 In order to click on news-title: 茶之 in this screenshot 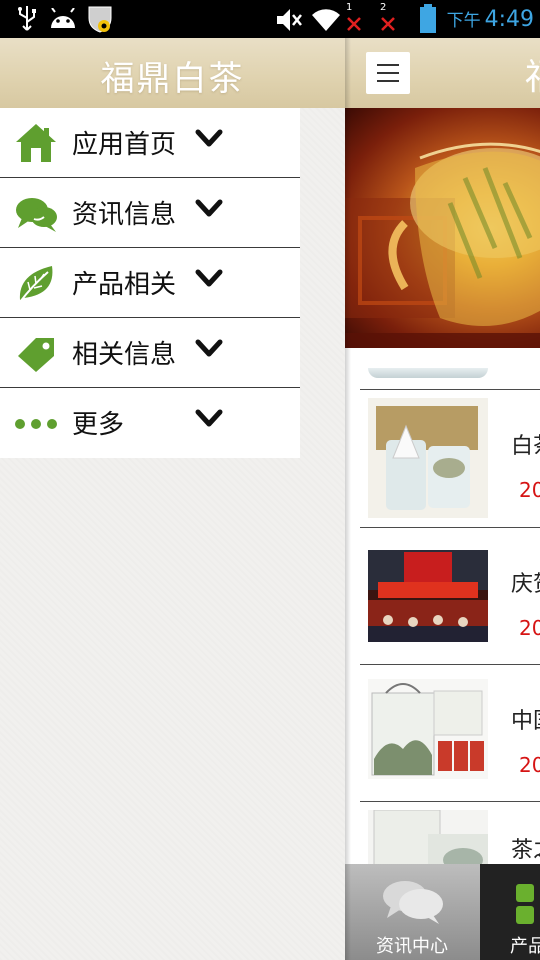, I will do `click(525, 850)`.